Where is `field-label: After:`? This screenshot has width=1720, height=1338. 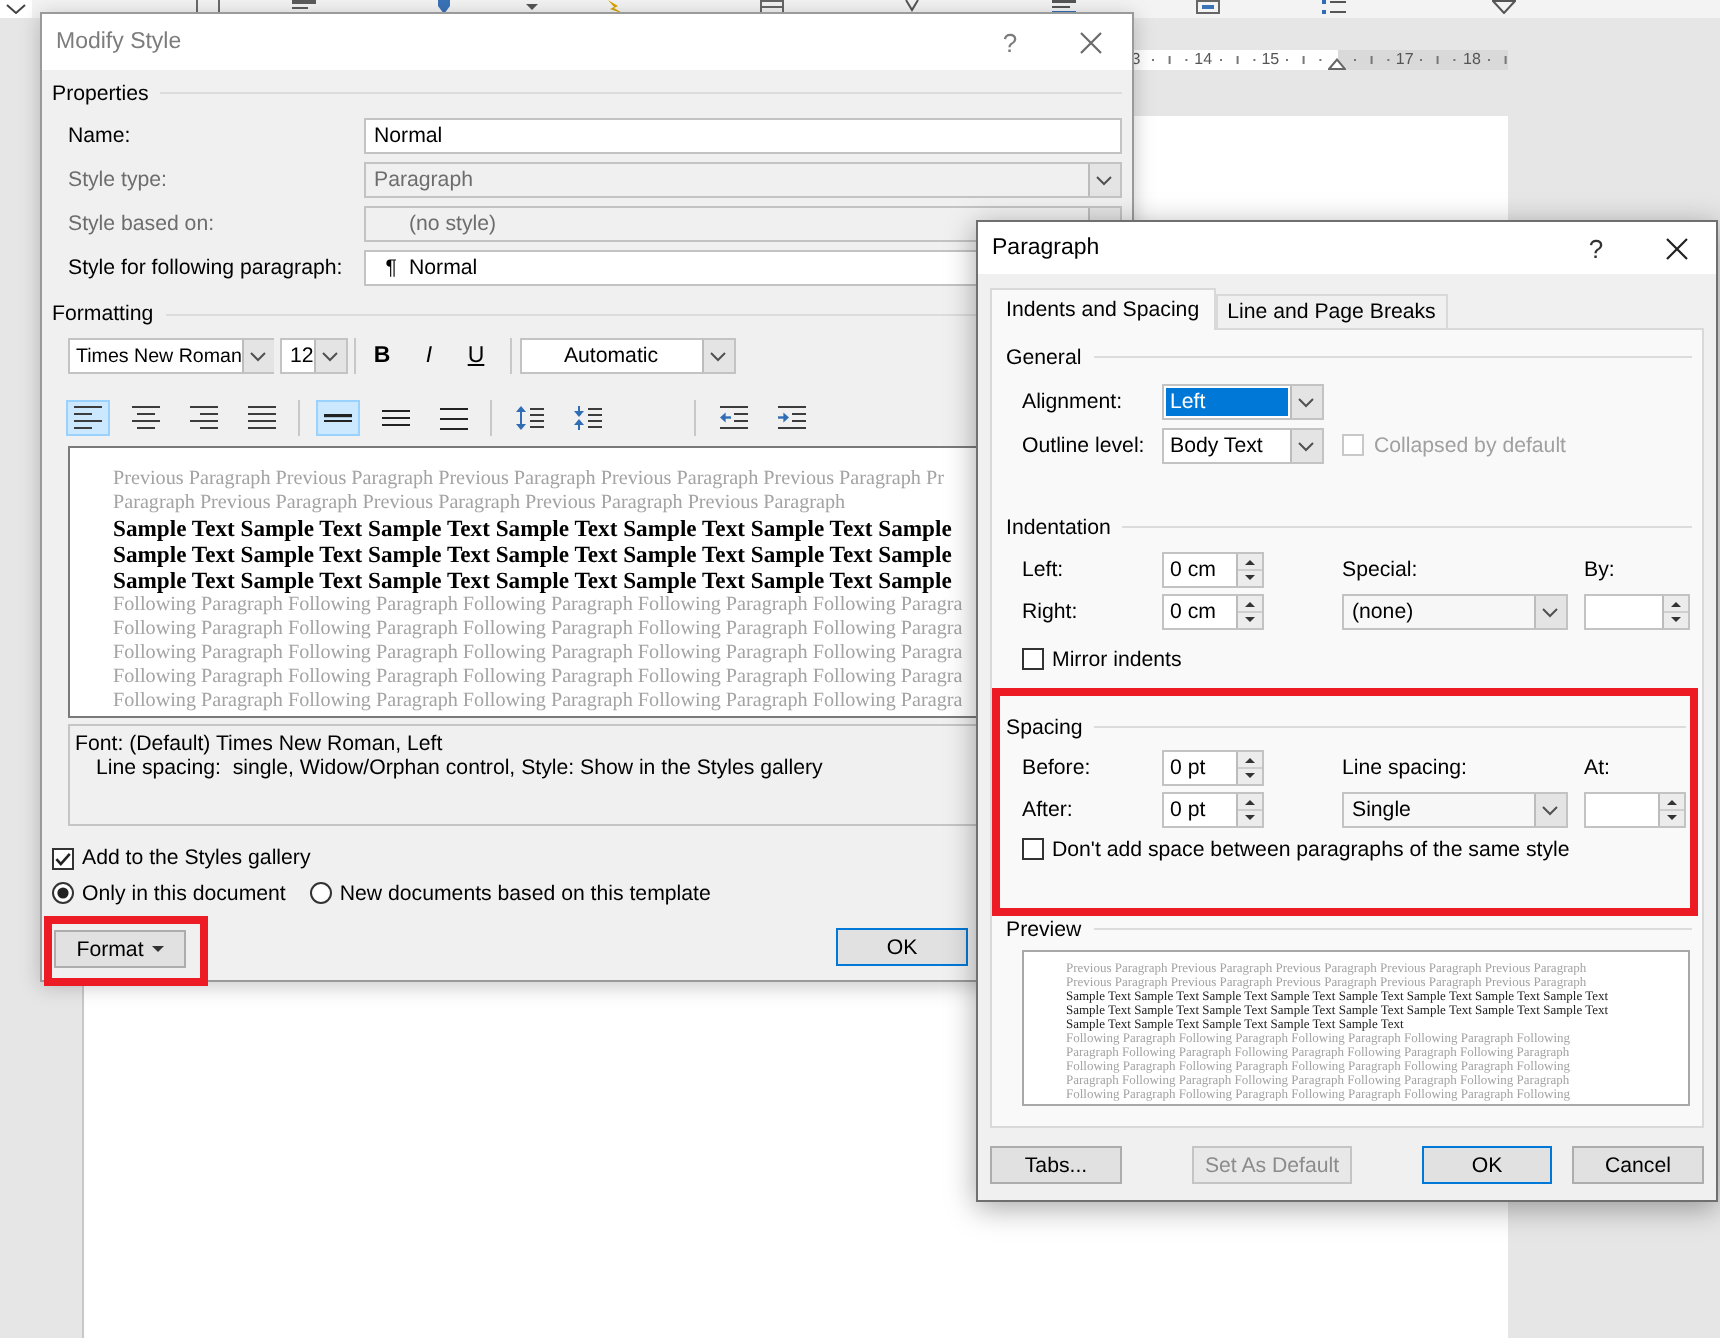
field-label: After: is located at coordinates (1047, 809).